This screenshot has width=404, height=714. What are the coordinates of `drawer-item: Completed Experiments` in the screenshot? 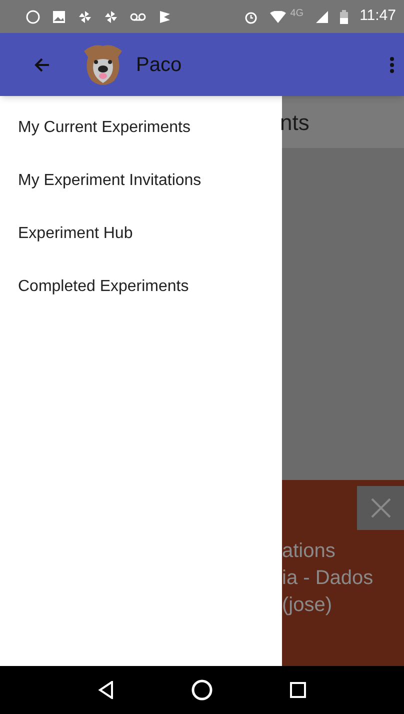 It's located at (141, 286).